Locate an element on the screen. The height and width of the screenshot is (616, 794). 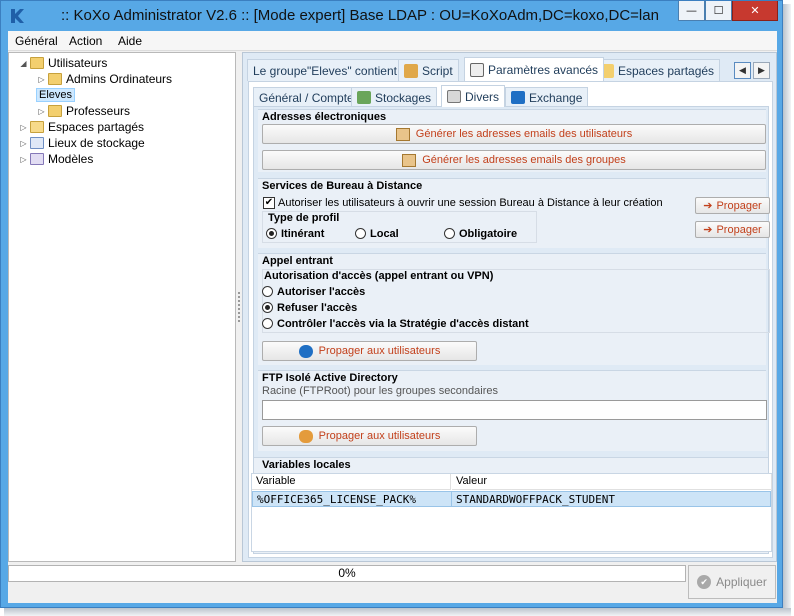
subtab-exchange: Exchange is located at coordinates (547, 97).